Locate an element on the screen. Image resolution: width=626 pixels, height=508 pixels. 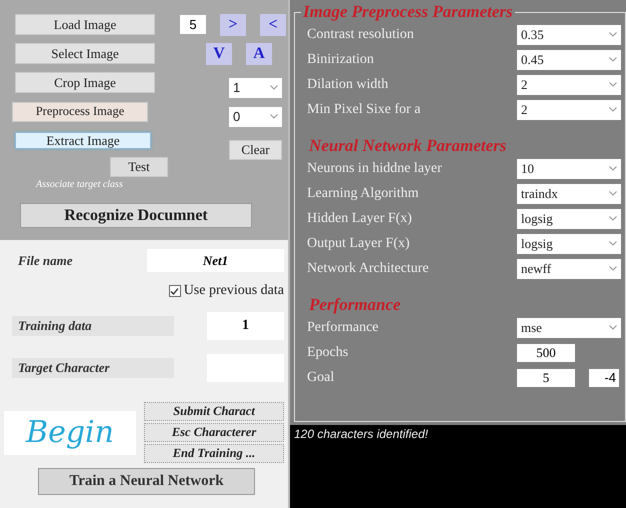
parameter-field: 5 is located at coordinates (546, 377).